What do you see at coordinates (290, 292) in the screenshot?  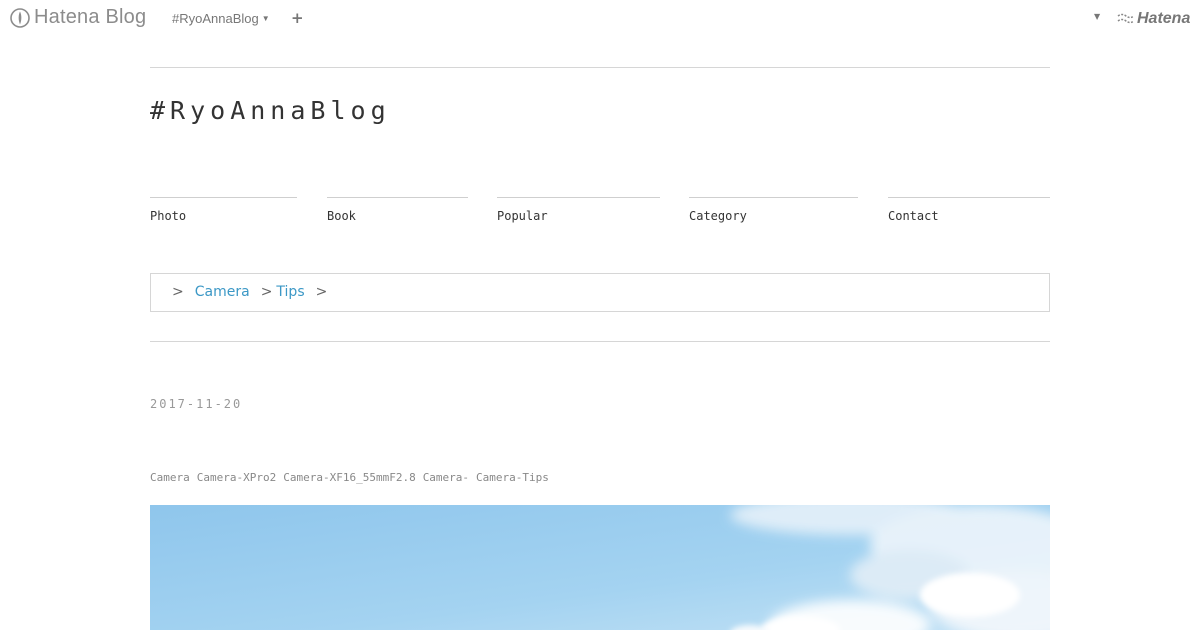 I see `breadcrumb-link-tips: Tips` at bounding box center [290, 292].